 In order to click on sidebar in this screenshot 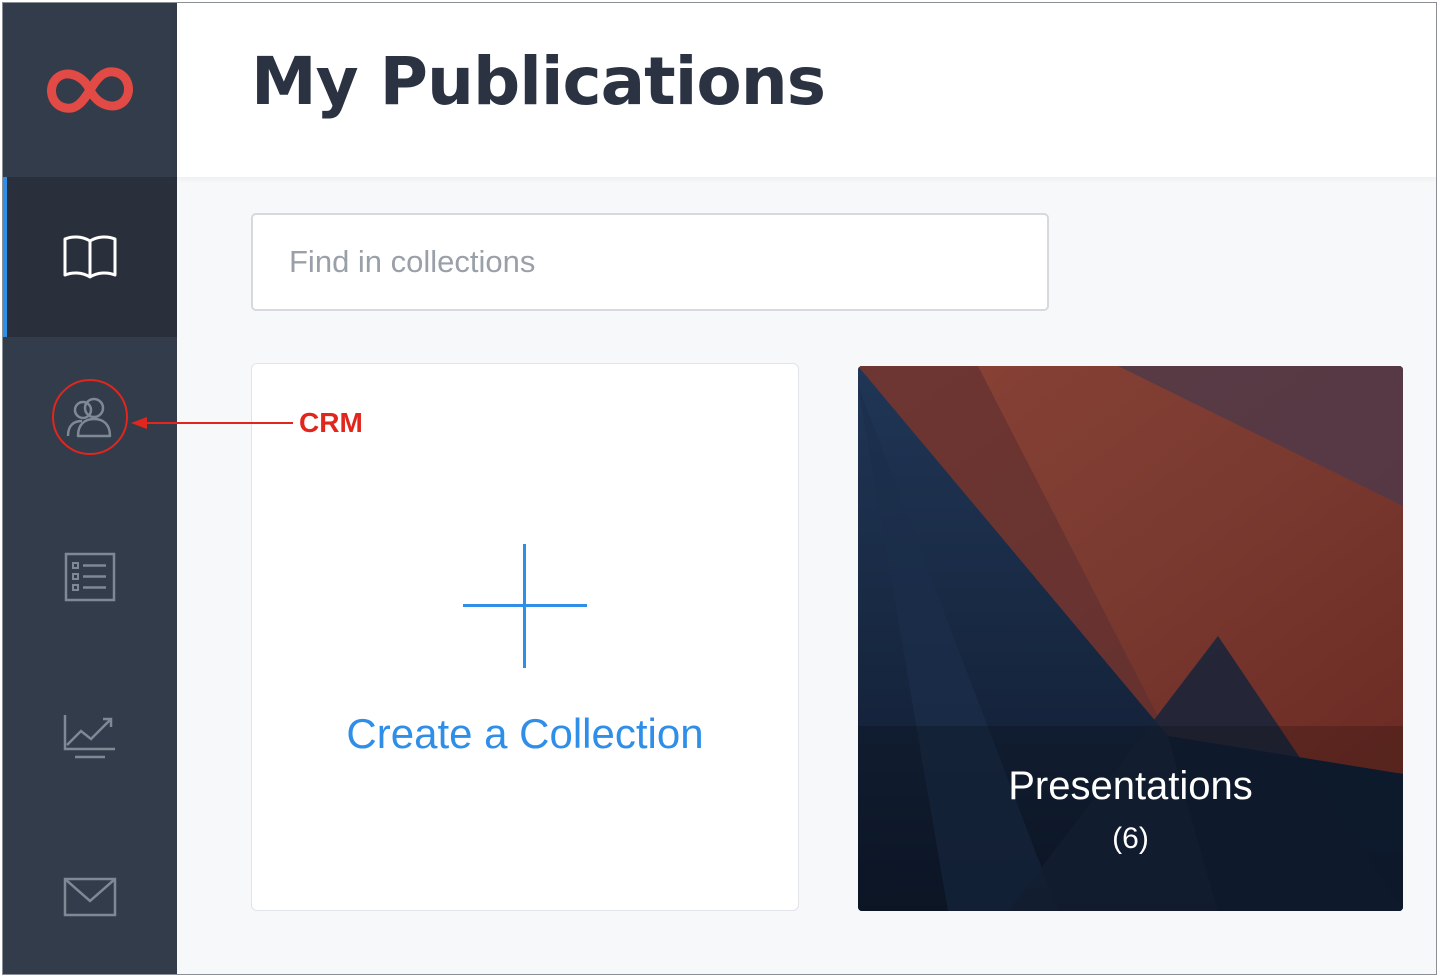, I will do `click(90, 488)`.